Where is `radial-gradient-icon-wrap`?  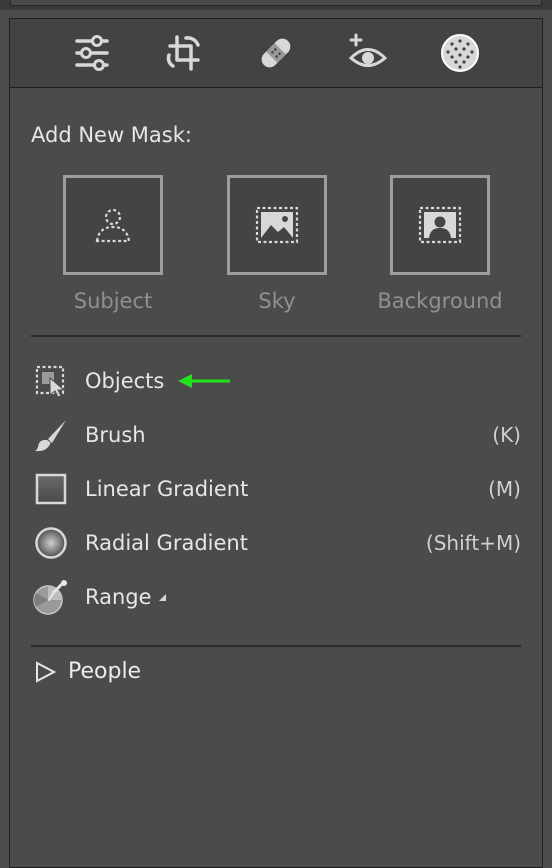
radial-gradient-icon-wrap is located at coordinates (51, 543).